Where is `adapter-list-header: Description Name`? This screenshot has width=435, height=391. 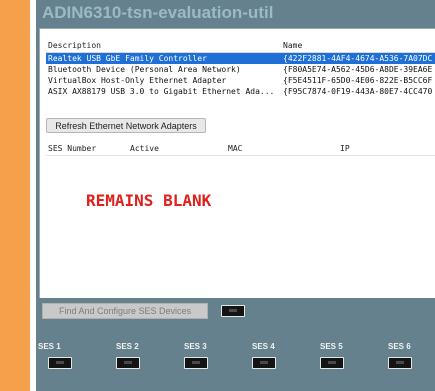 adapter-list-header: Description Name is located at coordinates (240, 46).